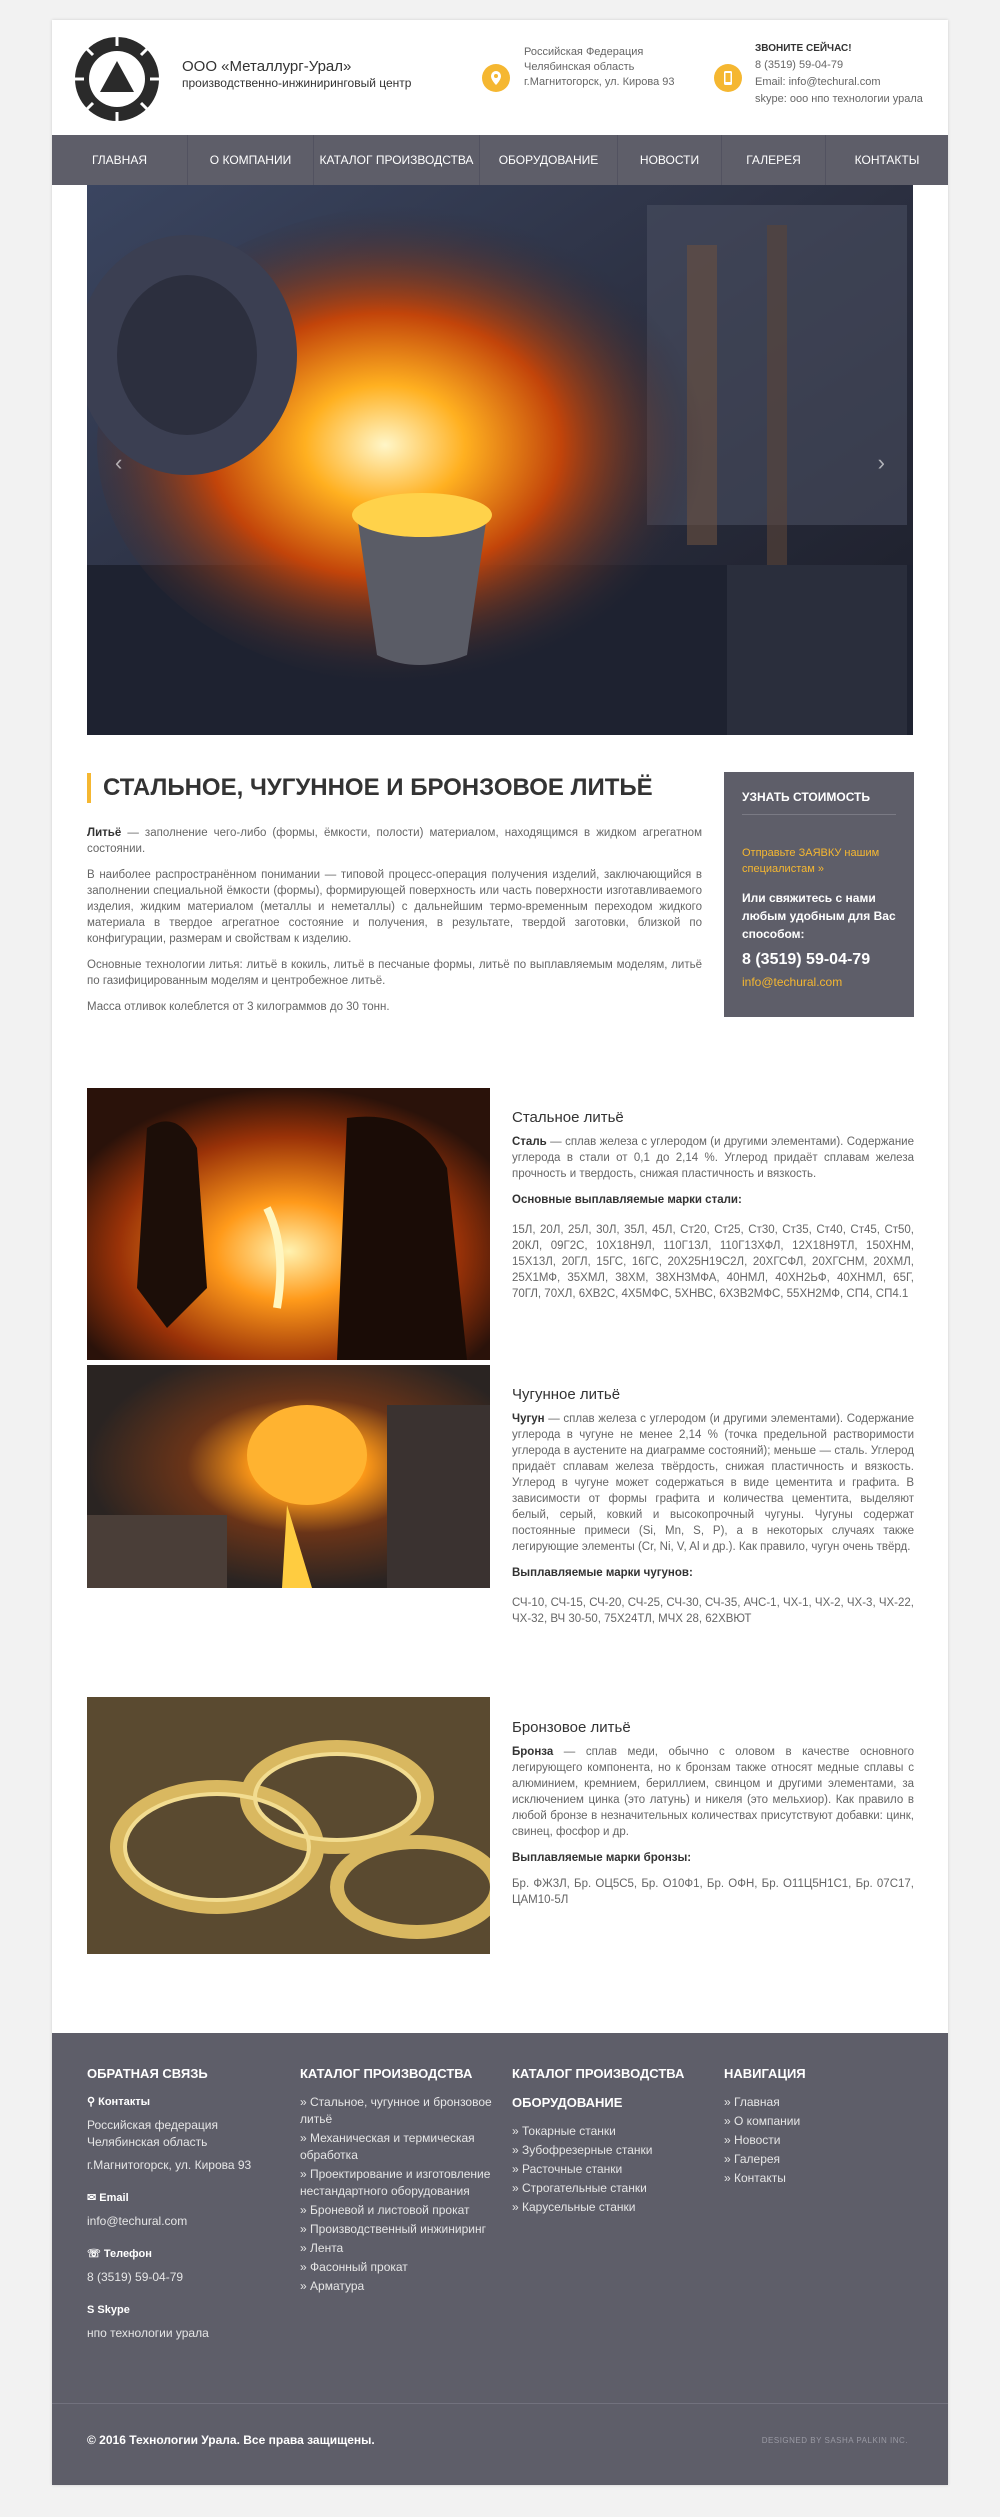 The width and height of the screenshot is (1000, 2517). I want to click on company-logo, so click(117, 79).